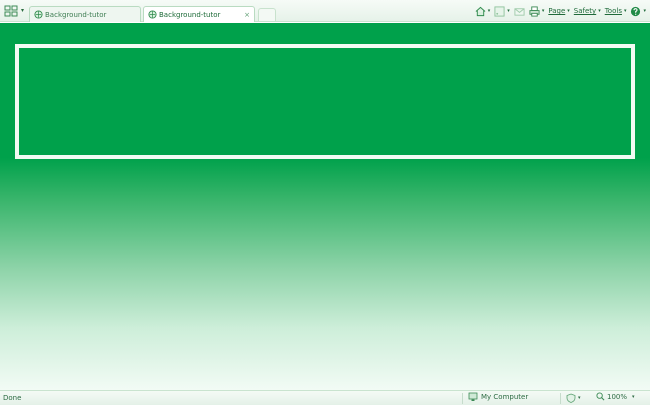  I want to click on status-text: Done, so click(12, 398).